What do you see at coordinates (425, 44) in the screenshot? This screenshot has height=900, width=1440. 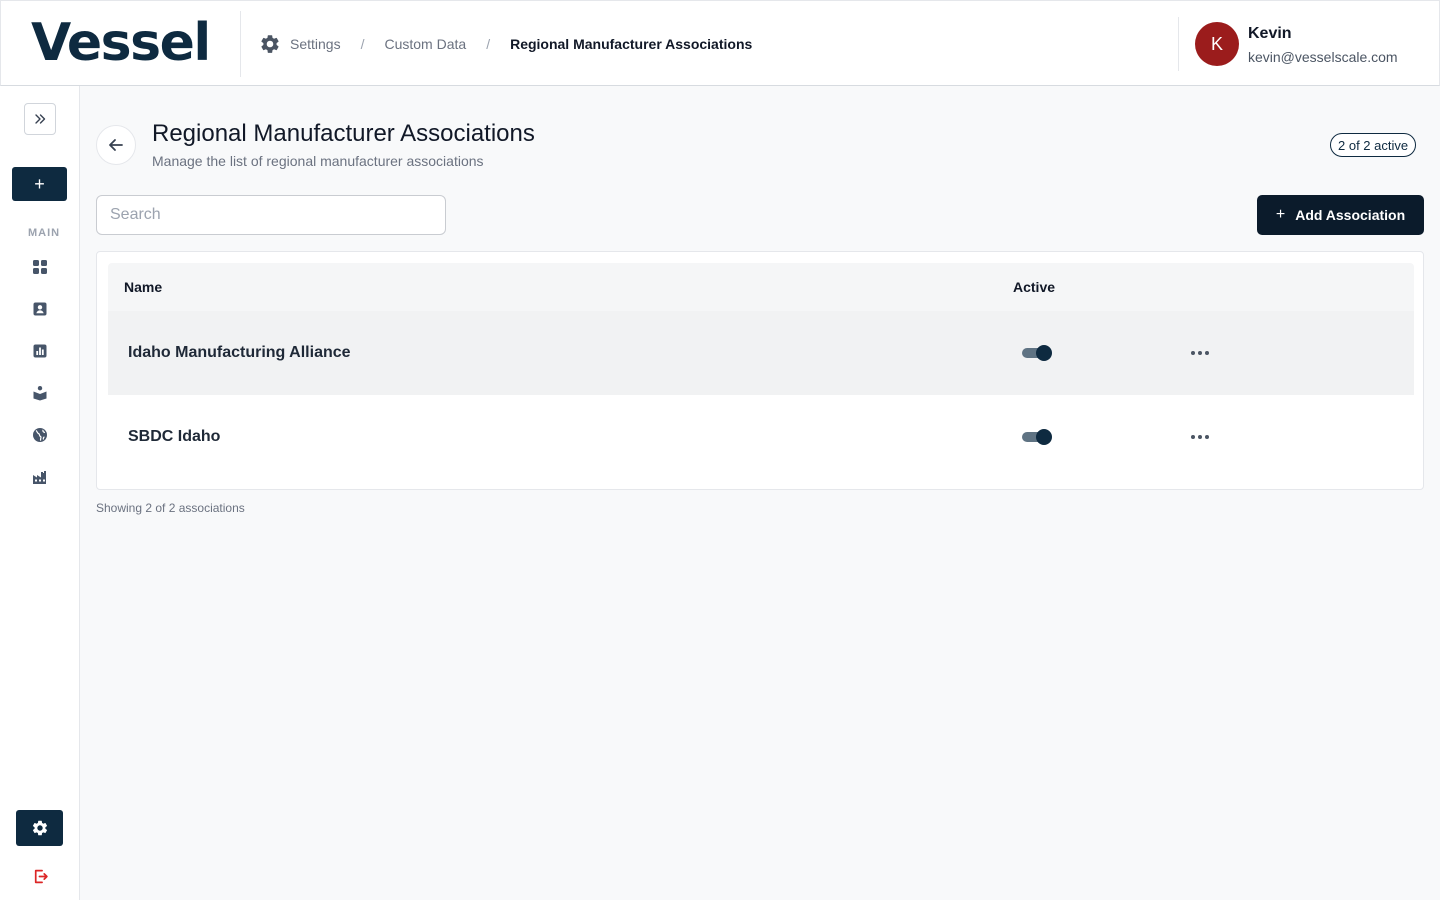 I see `breadcrumb-custom-data: Custom Data` at bounding box center [425, 44].